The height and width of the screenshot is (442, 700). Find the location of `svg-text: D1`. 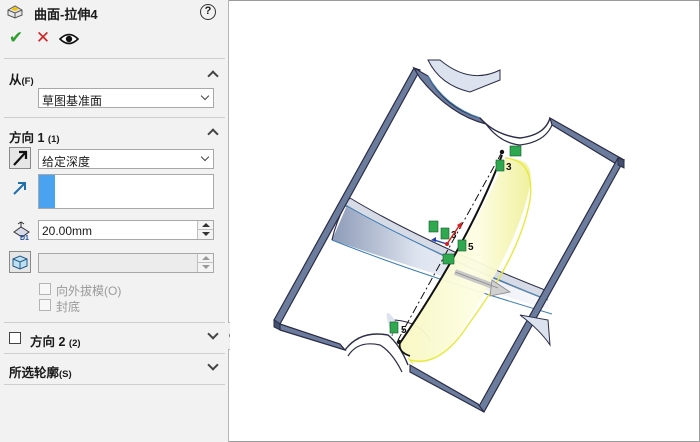

svg-text: D1 is located at coordinates (24, 238).